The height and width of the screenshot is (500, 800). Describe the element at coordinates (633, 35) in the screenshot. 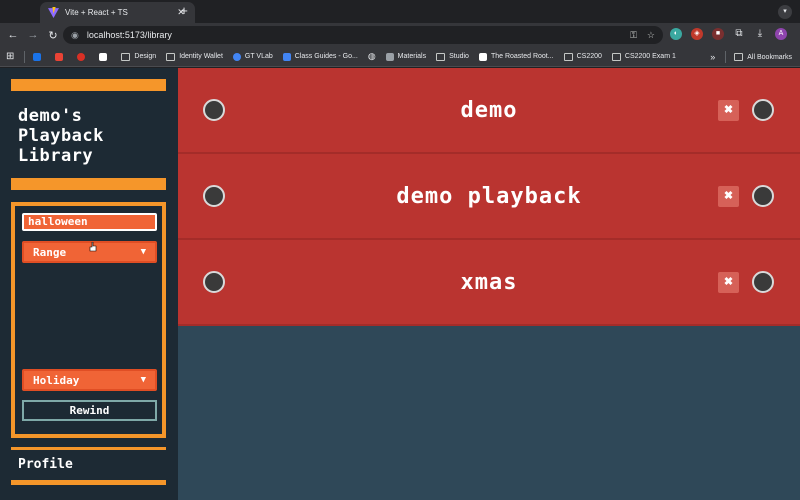

I see `password-key-icon: ⚿` at that location.